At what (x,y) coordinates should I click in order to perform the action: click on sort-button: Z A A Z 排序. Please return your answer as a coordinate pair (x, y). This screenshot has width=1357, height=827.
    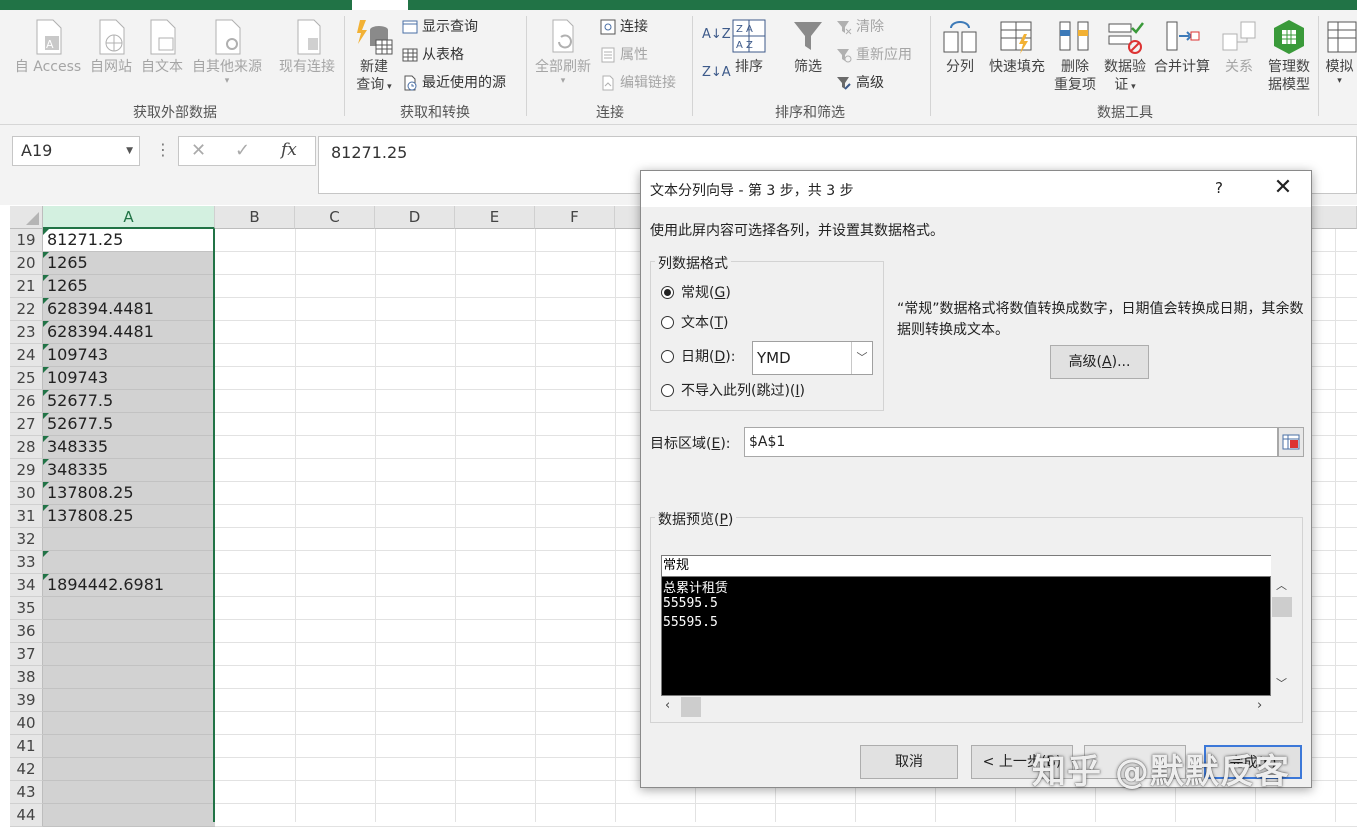
    Looking at the image, I should click on (749, 47).